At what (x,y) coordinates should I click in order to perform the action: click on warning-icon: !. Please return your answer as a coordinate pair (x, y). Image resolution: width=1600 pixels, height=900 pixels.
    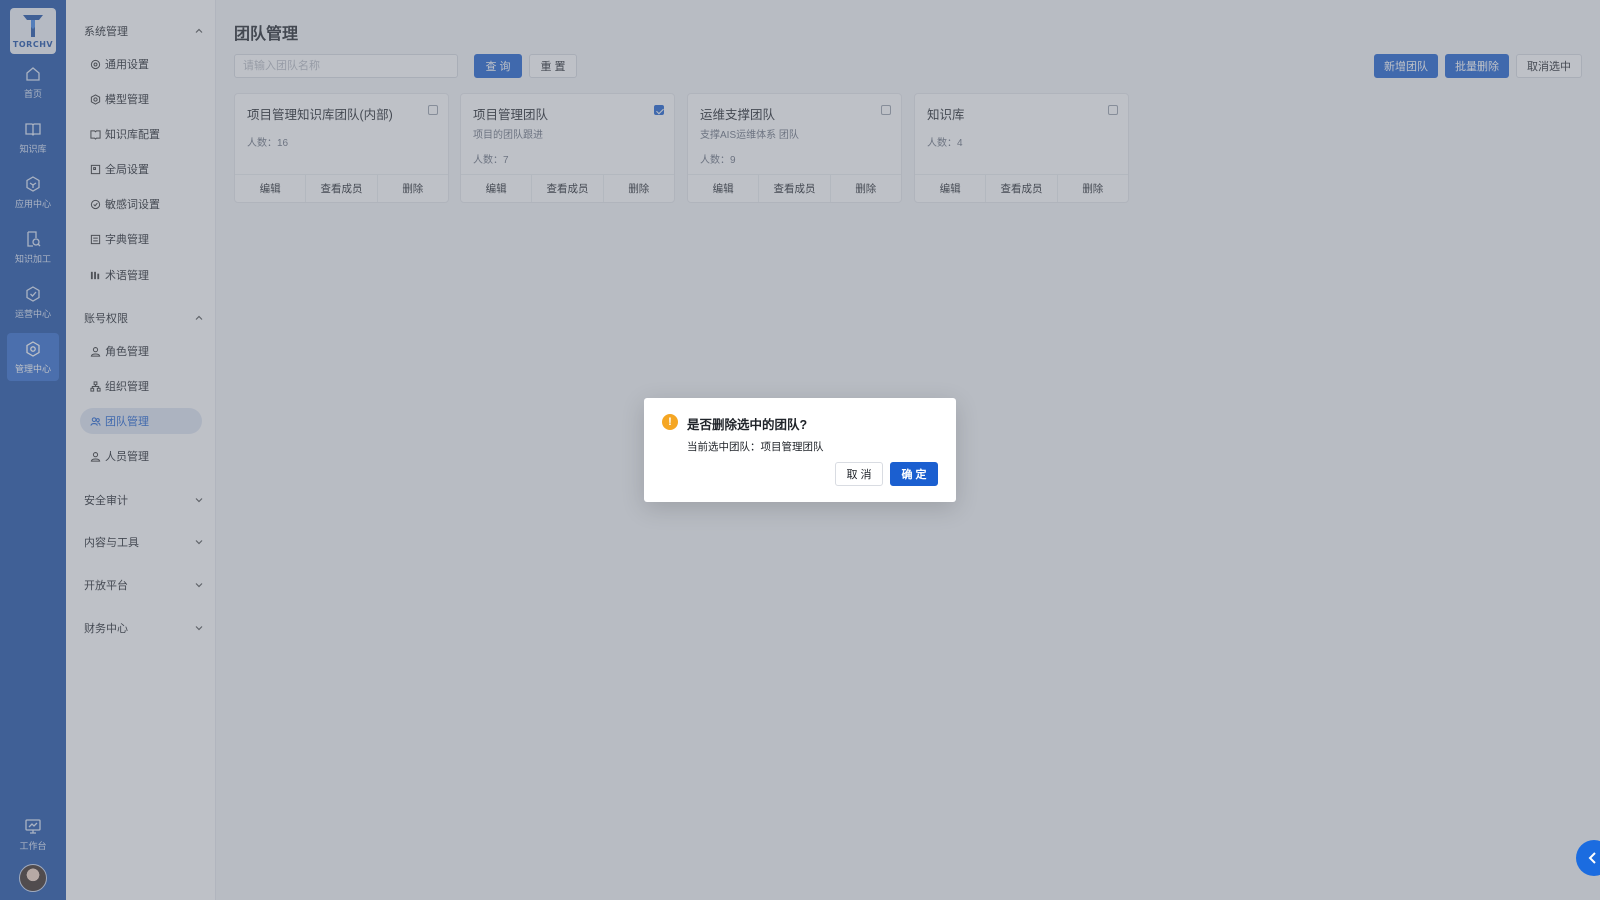
    Looking at the image, I should click on (670, 422).